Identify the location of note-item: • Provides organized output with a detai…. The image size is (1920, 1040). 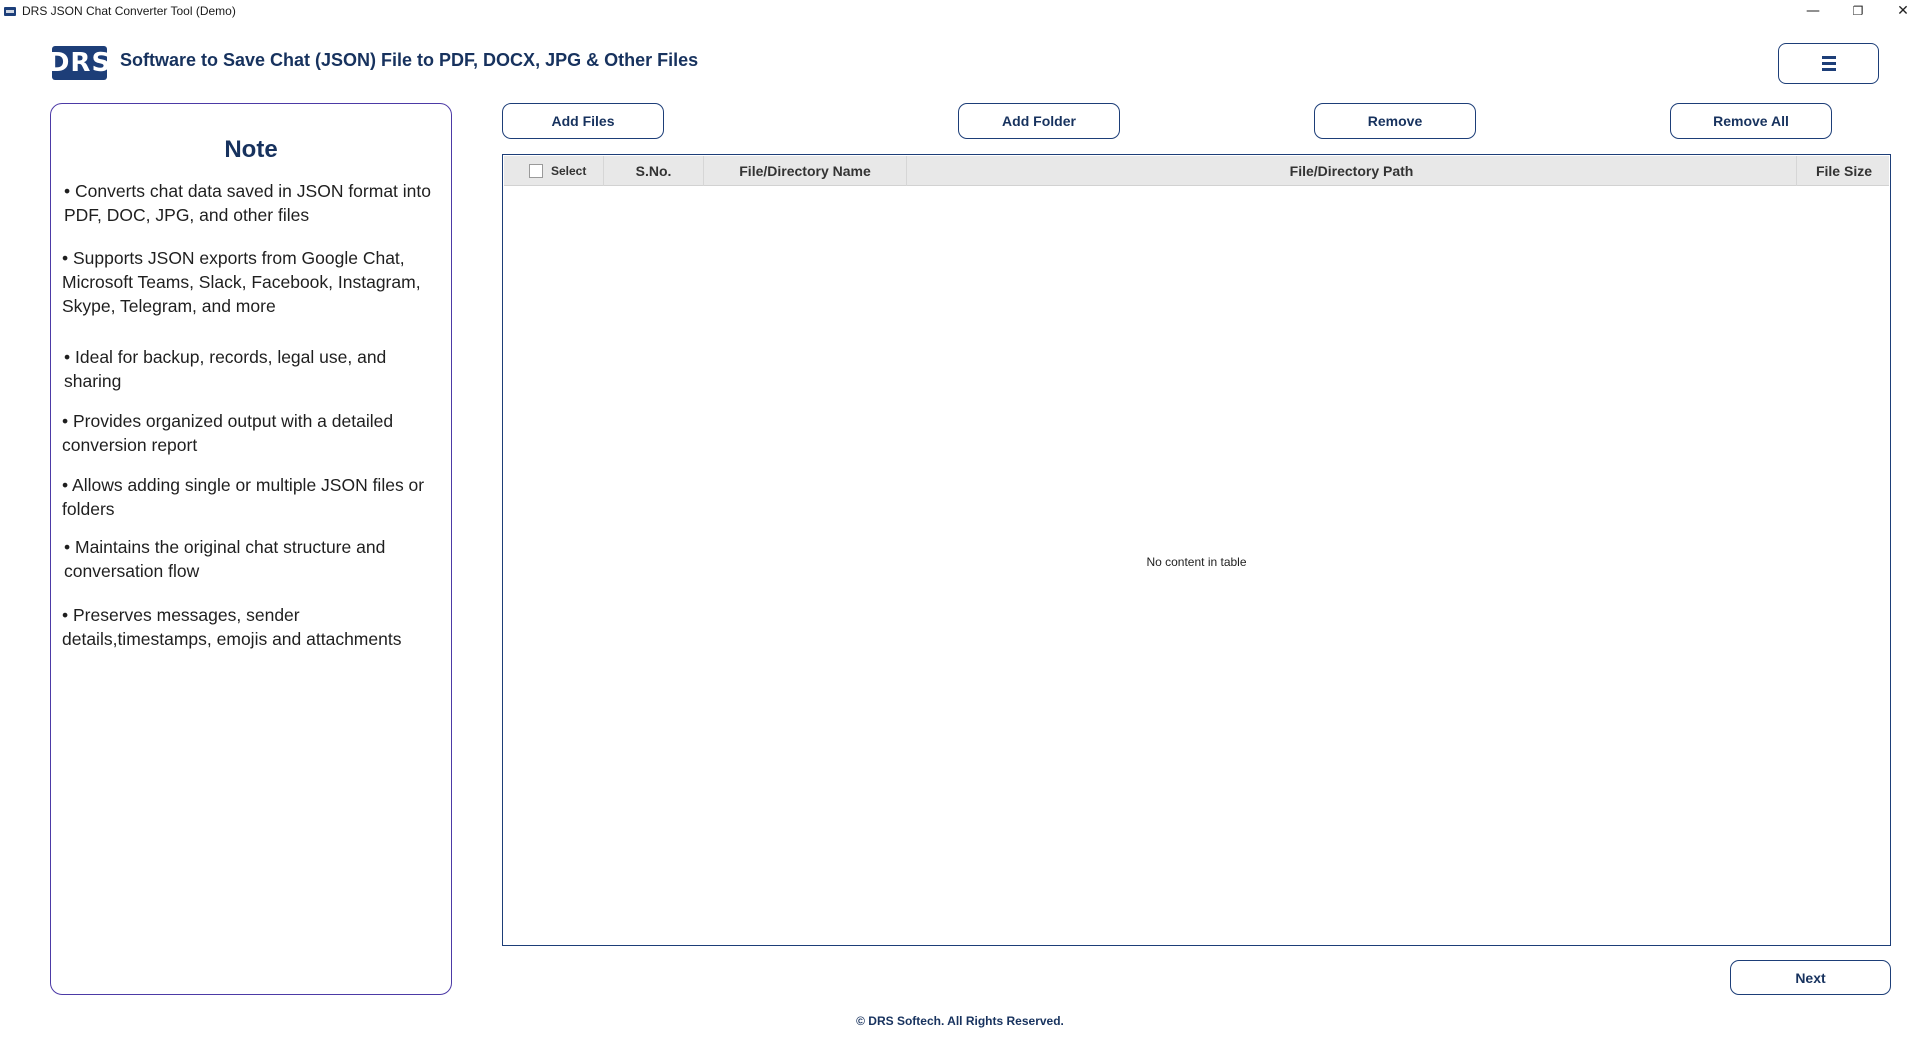
(228, 433).